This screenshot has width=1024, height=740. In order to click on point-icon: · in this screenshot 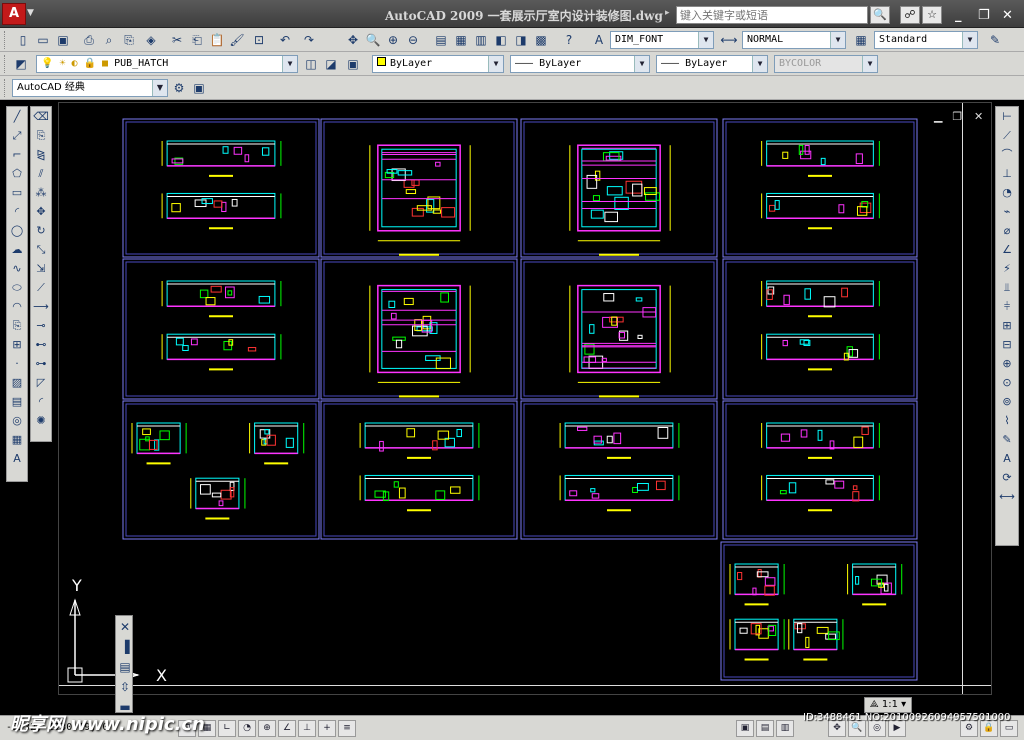, I will do `click(17, 364)`.